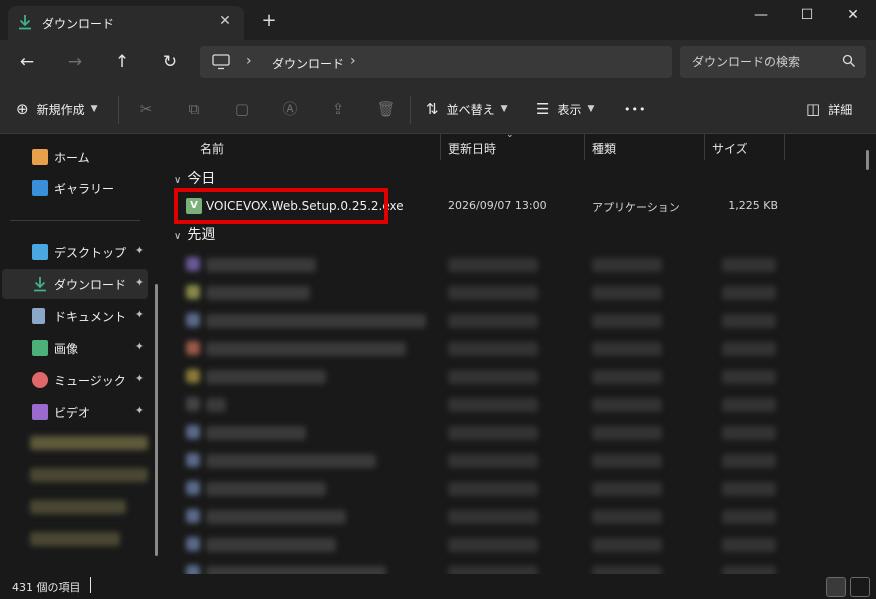 This screenshot has width=876, height=599. I want to click on group-header-last-week: ∨ 先週, so click(194, 234).